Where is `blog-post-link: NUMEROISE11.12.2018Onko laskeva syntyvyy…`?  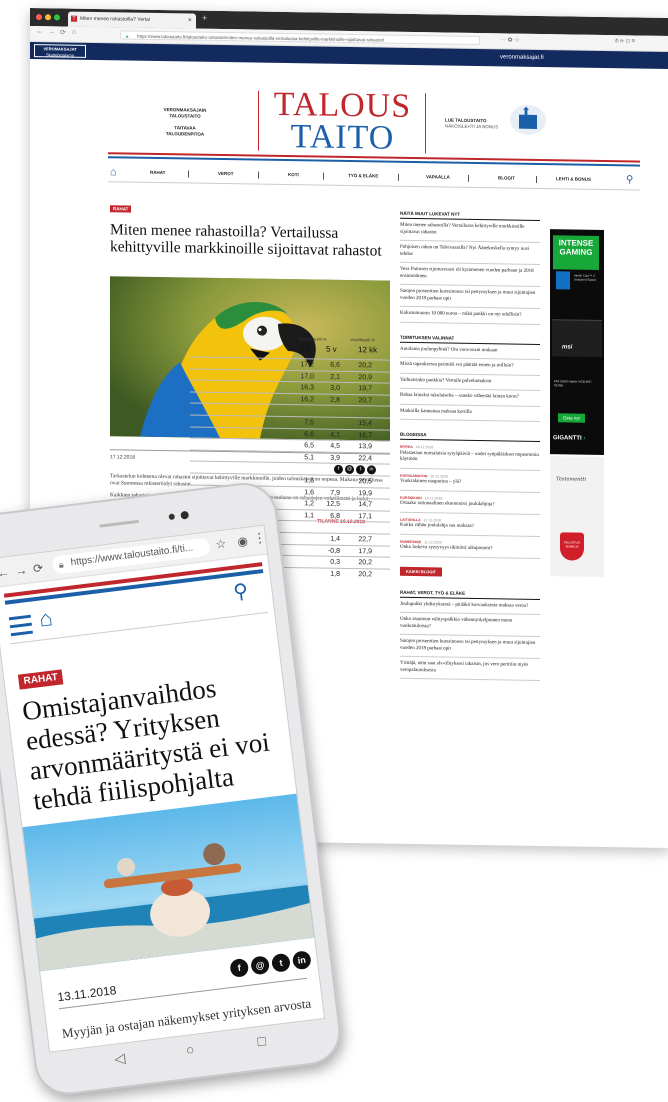 blog-post-link: NUMEROISE11.12.2018Onko laskeva syntyvyy… is located at coordinates (470, 546).